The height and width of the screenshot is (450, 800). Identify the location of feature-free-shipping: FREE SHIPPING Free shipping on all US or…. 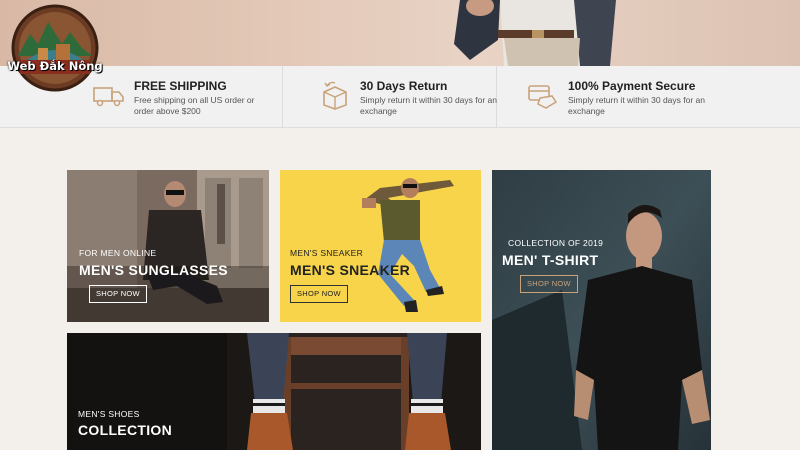
(182, 97).